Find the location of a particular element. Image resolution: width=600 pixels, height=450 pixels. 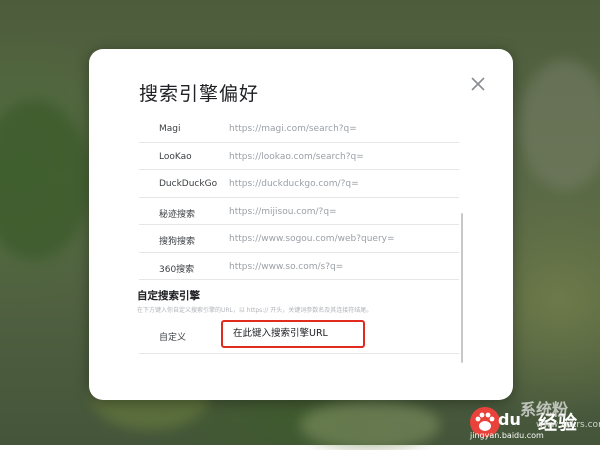

engine-name: Magi is located at coordinates (170, 129).